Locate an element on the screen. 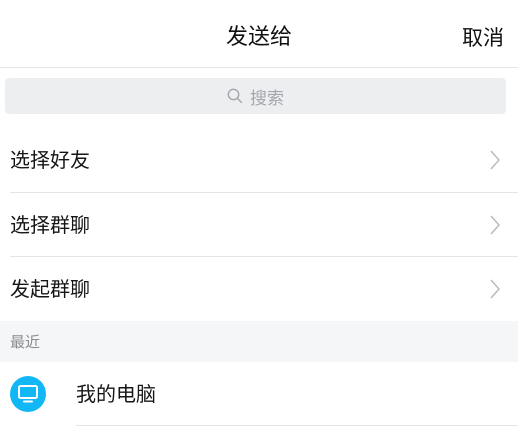 This screenshot has width=518, height=432. avatar is located at coordinates (28, 394).